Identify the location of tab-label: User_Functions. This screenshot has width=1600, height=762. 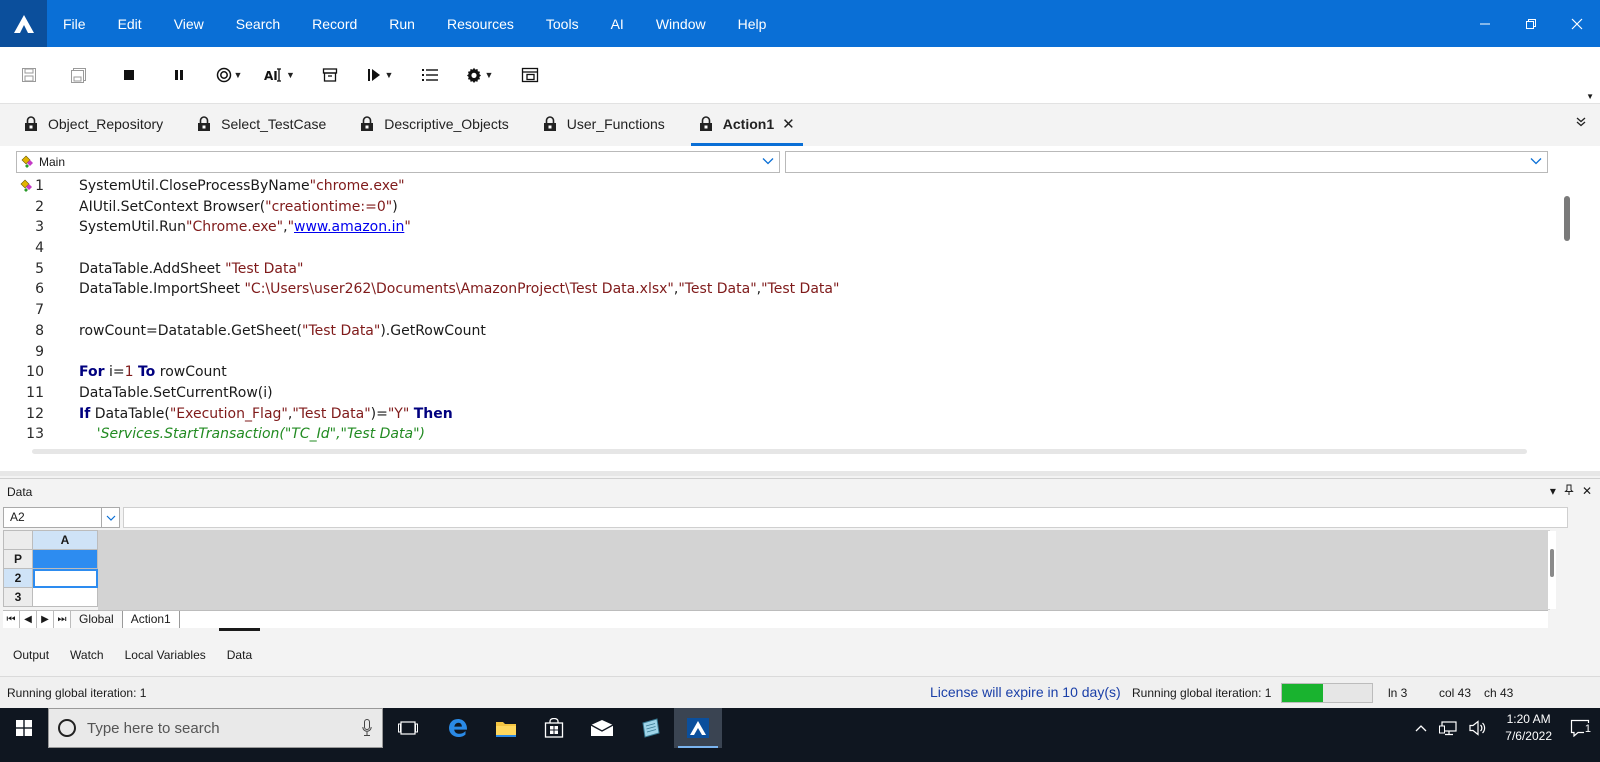
(615, 123).